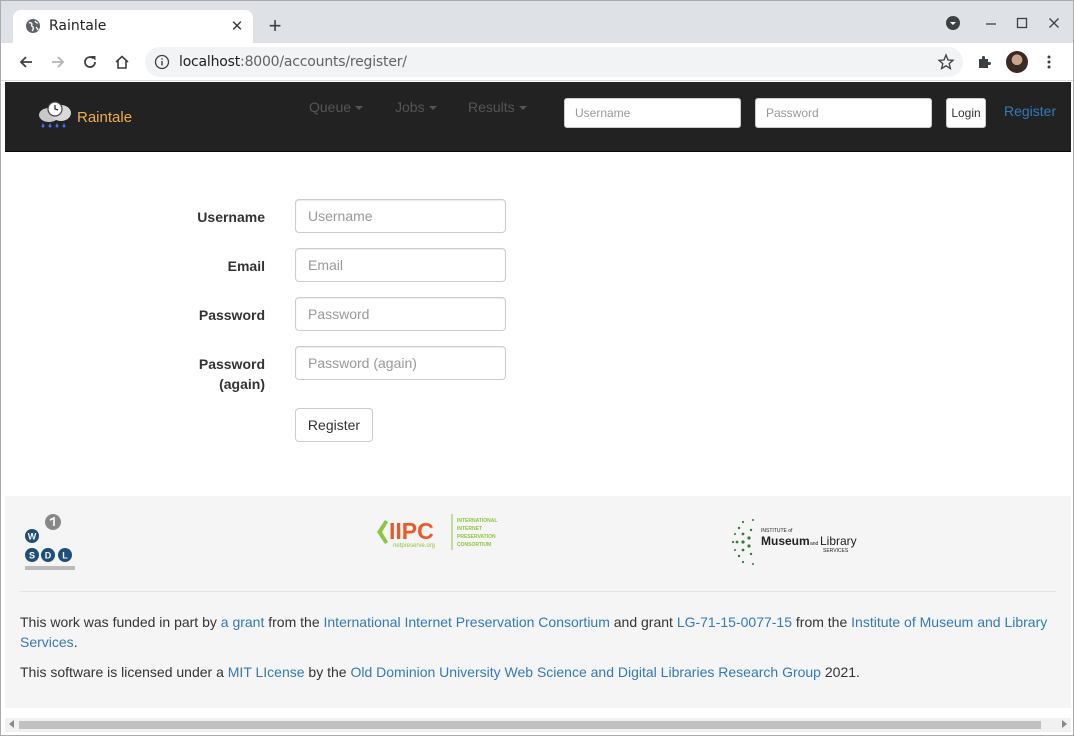 This screenshot has height=736, width=1074. What do you see at coordinates (246, 266) in the screenshot?
I see `email-label: Email` at bounding box center [246, 266].